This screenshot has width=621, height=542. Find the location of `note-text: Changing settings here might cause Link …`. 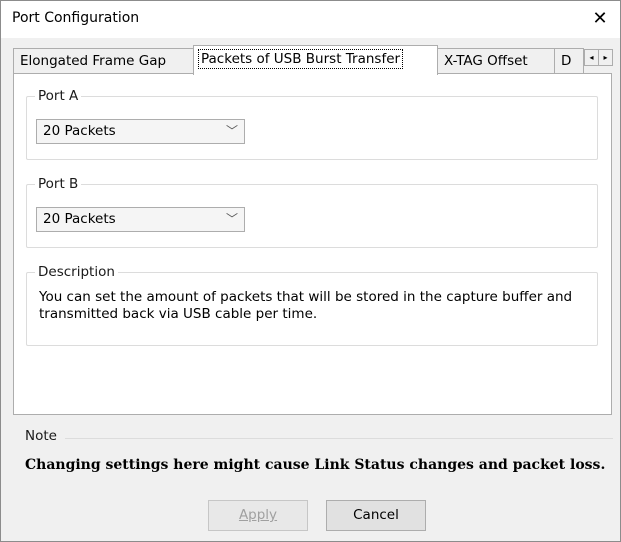

note-text: Changing settings here might cause Link … is located at coordinates (315, 465).